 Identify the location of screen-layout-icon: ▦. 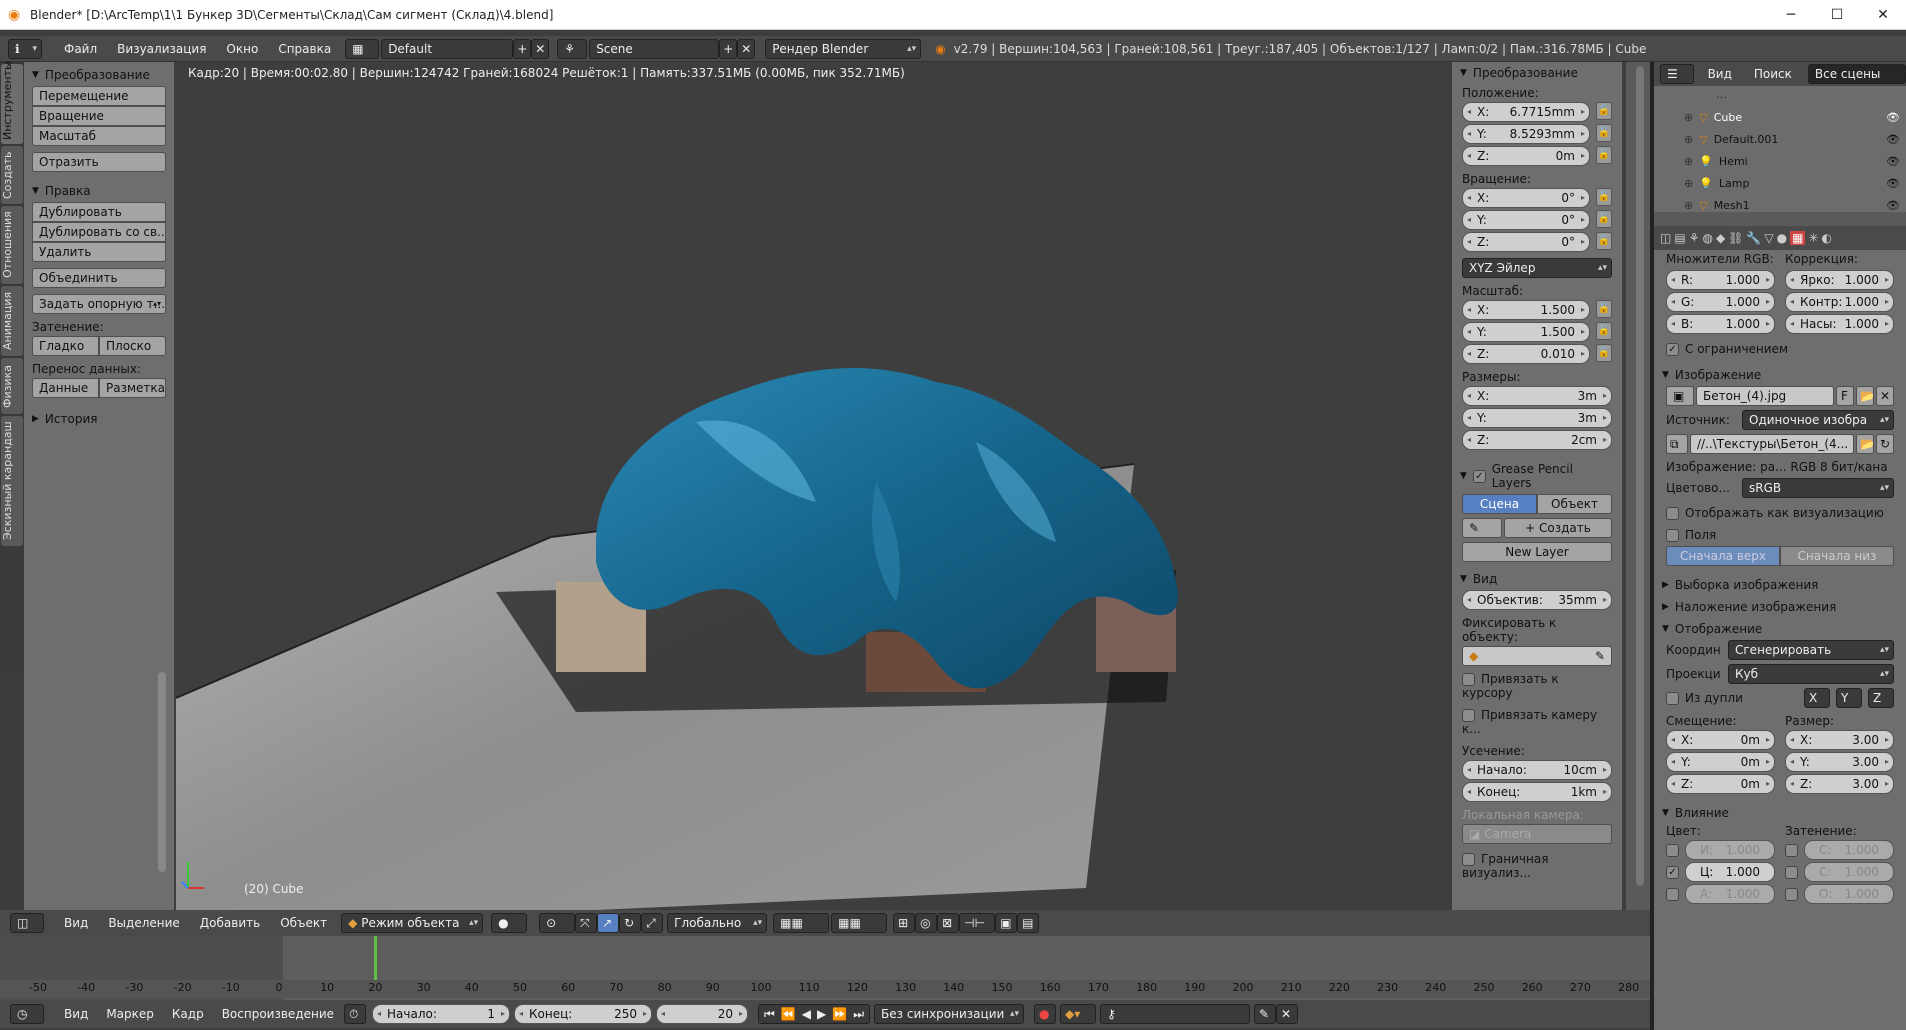
(362, 48).